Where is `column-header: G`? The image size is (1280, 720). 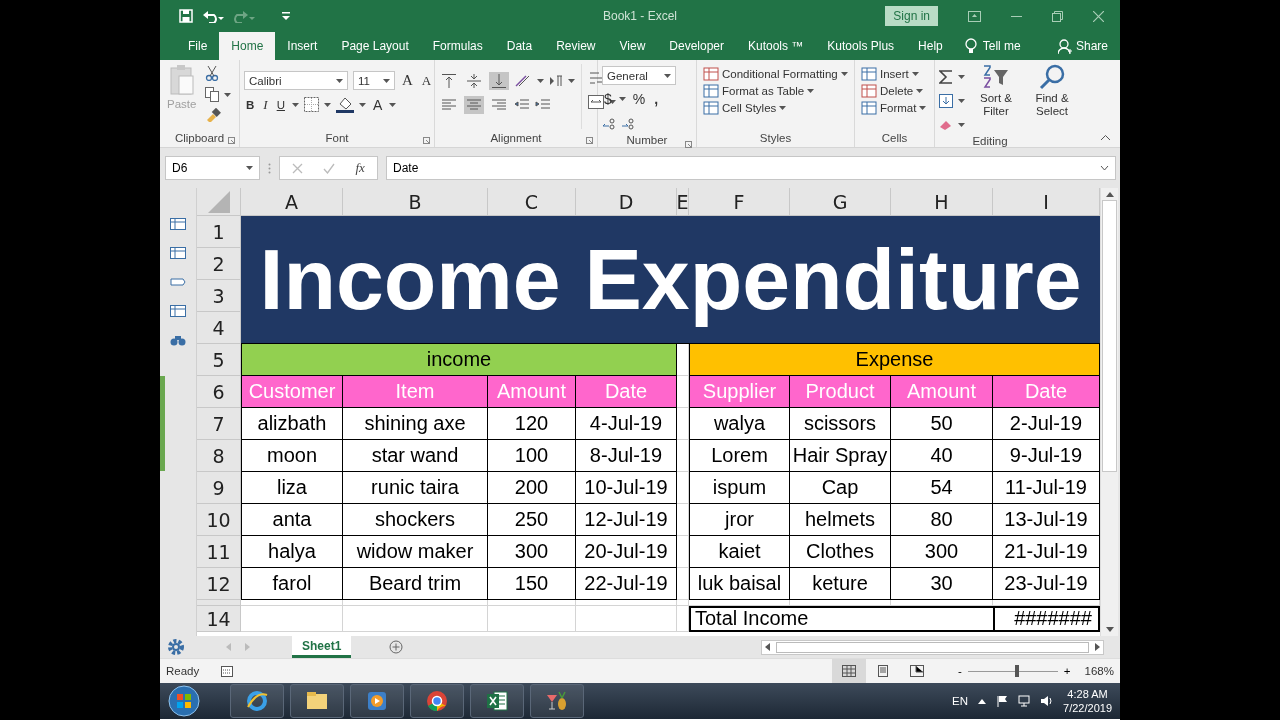 column-header: G is located at coordinates (840, 202).